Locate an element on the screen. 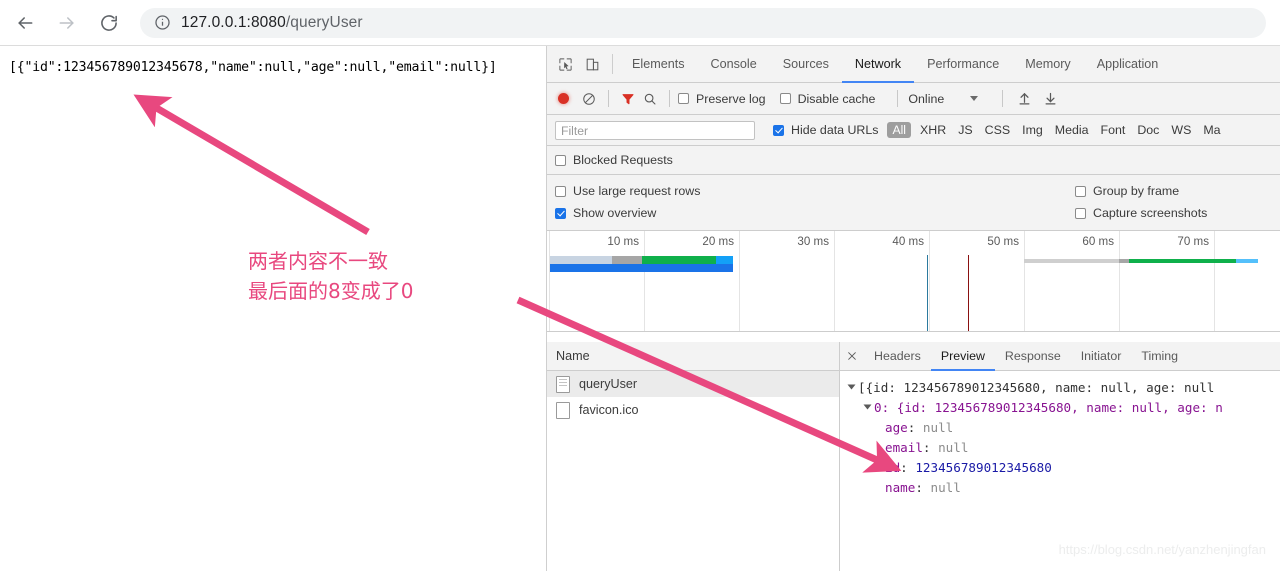 The height and width of the screenshot is (571, 1280). device-toolbar-button is located at coordinates (592, 64).